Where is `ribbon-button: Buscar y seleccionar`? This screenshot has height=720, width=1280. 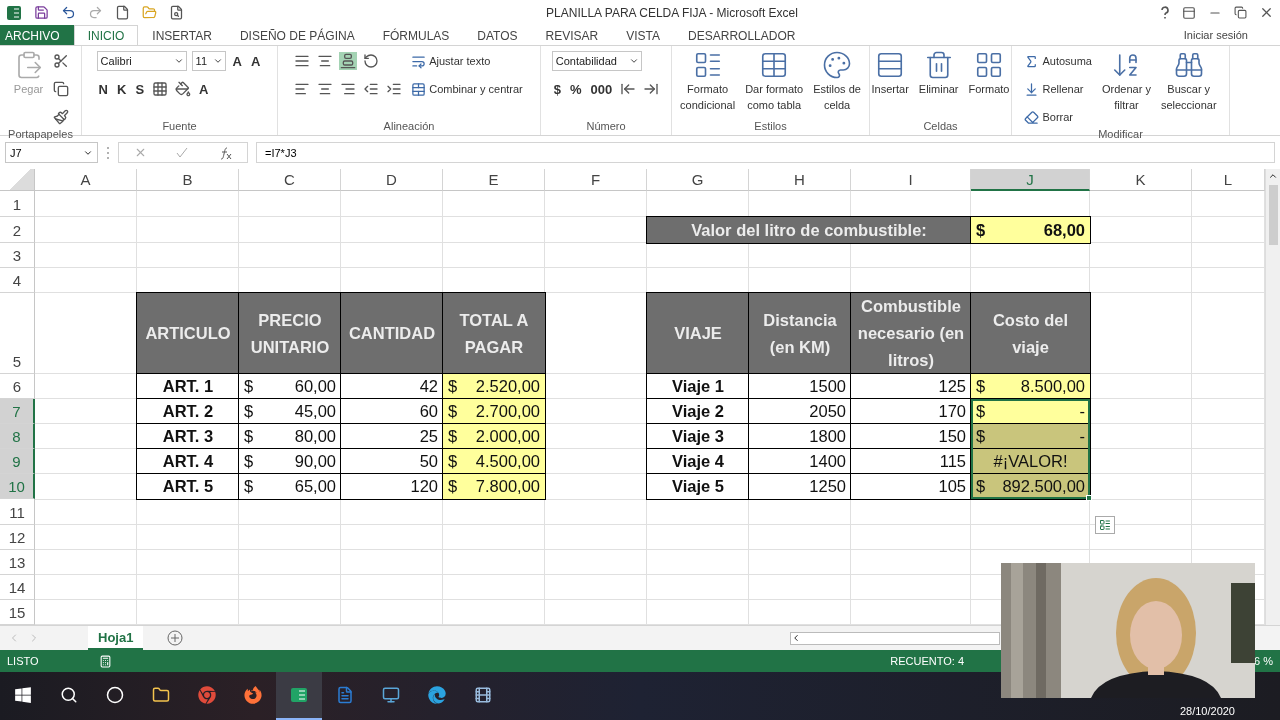
ribbon-button: Buscar y seleccionar is located at coordinates (1188, 89).